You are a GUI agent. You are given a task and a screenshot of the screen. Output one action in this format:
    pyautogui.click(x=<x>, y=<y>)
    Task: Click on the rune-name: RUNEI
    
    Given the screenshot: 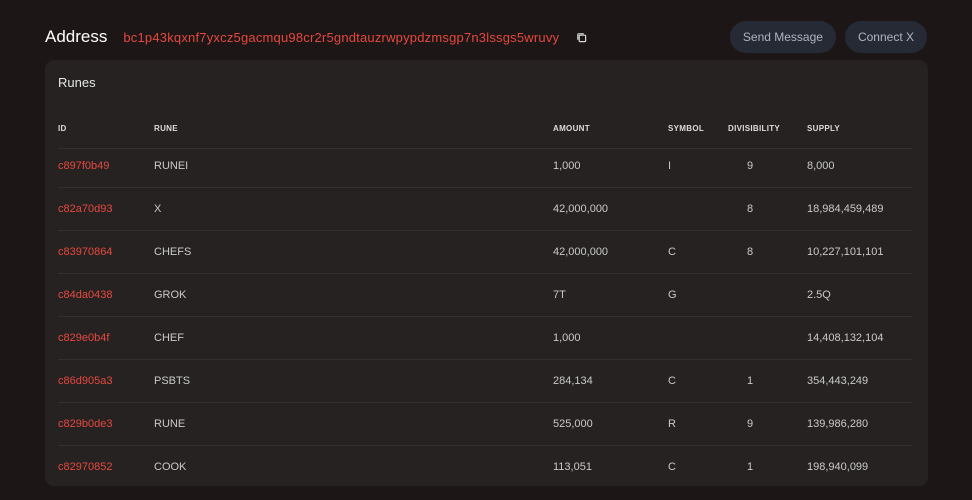 What is the action you would take?
    pyautogui.click(x=171, y=166)
    